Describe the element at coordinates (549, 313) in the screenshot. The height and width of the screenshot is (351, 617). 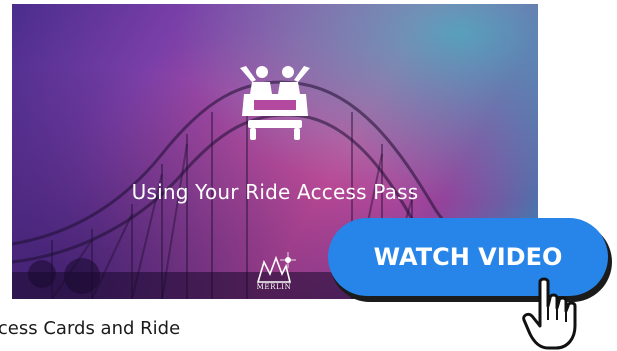
I see `hand-pointer-icon` at that location.